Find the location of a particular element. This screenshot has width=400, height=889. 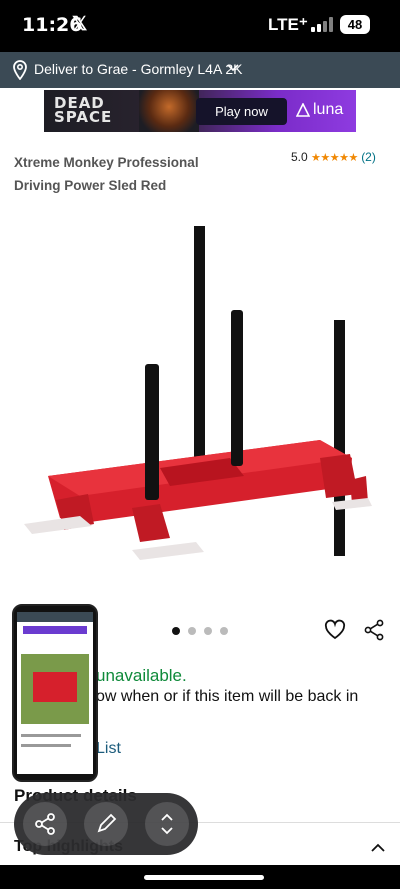

share-button is located at coordinates (45, 824).